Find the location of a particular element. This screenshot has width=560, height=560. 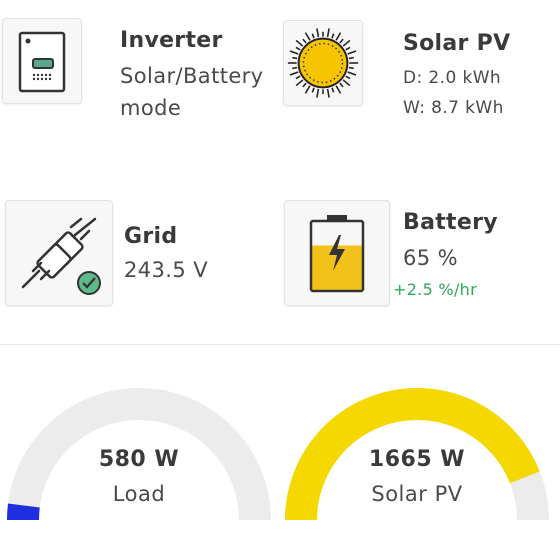

load-label: Load is located at coordinates (139, 494).